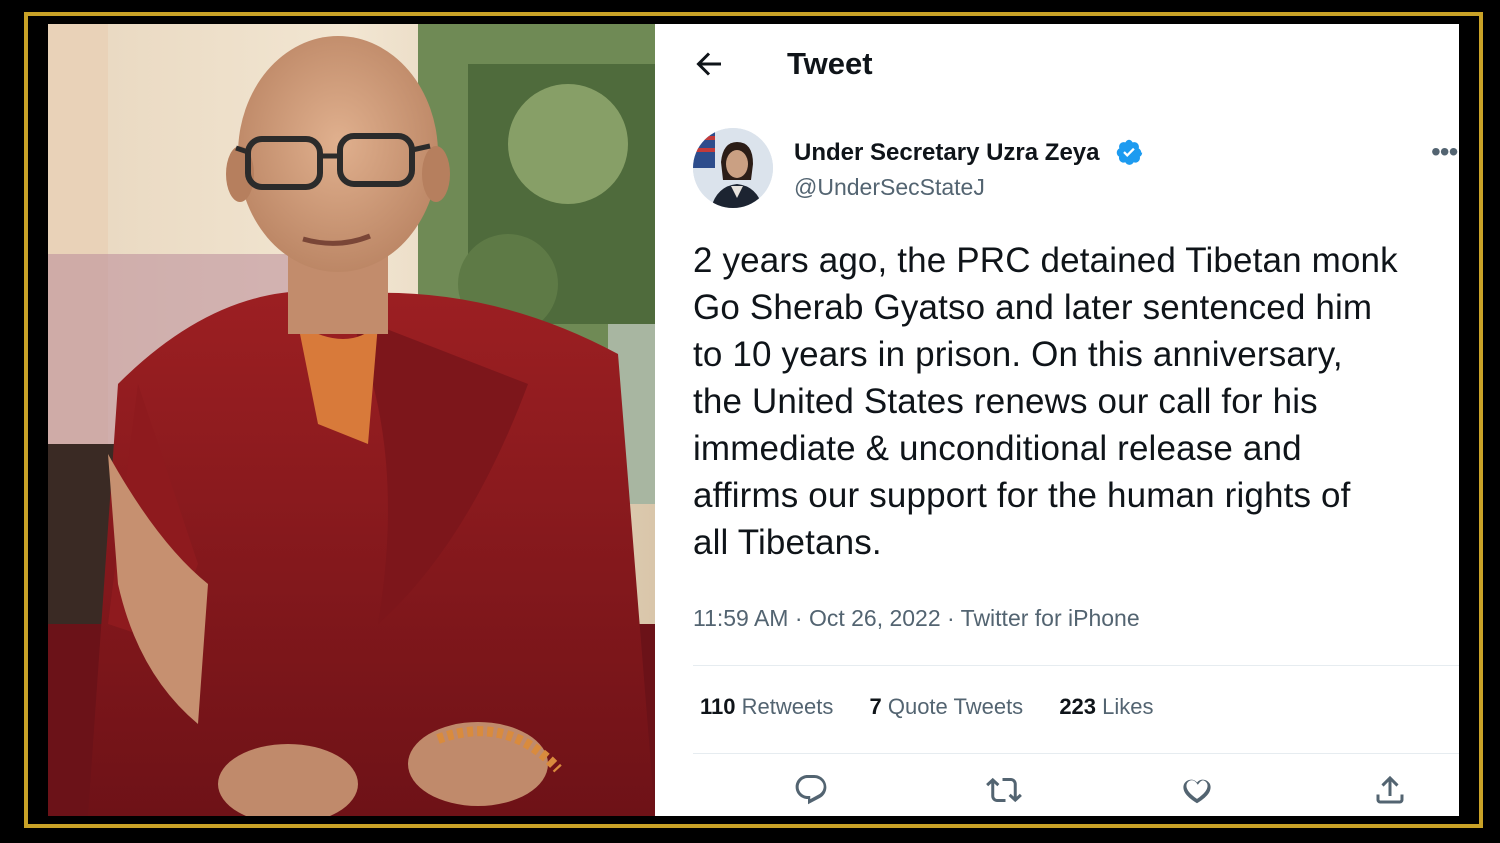 The image size is (1500, 843). What do you see at coordinates (733, 168) in the screenshot?
I see `avatar` at bounding box center [733, 168].